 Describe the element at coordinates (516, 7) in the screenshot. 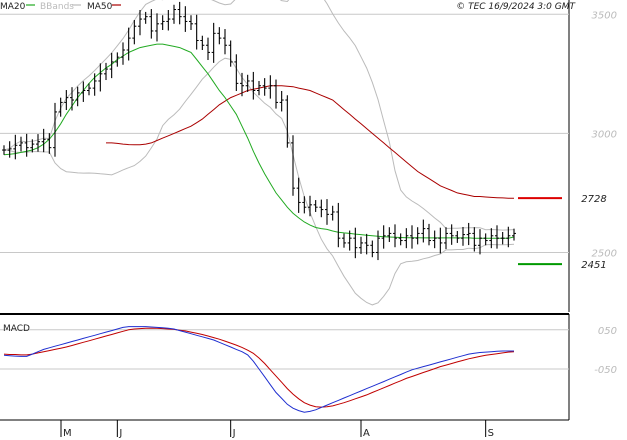

I see `copyright-timestamp: © TEC 16/9/2024 3:0 GMT` at that location.